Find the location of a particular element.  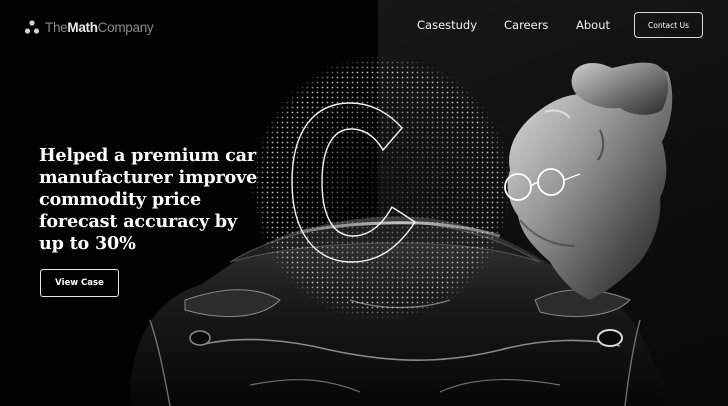

headline-line: forecast accuracy by is located at coordinates (138, 221).